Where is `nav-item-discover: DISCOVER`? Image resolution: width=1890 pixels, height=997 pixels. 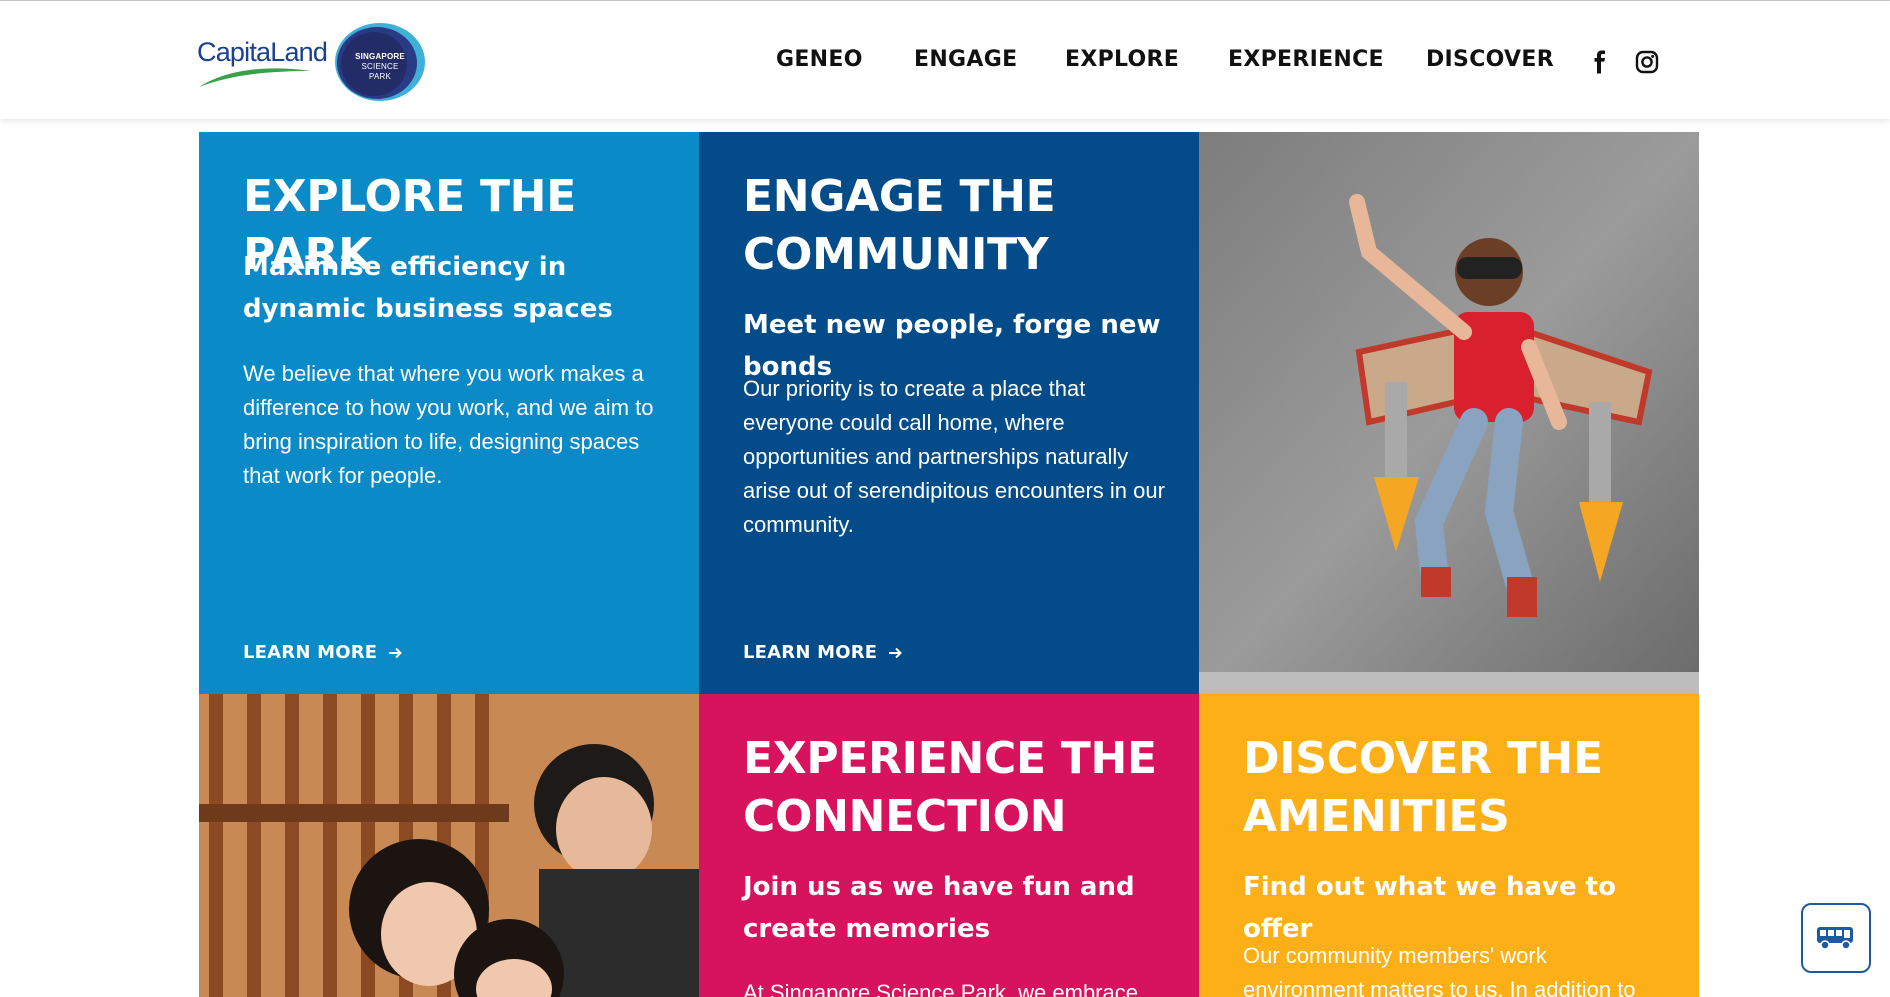 nav-item-discover: DISCOVER is located at coordinates (1490, 59).